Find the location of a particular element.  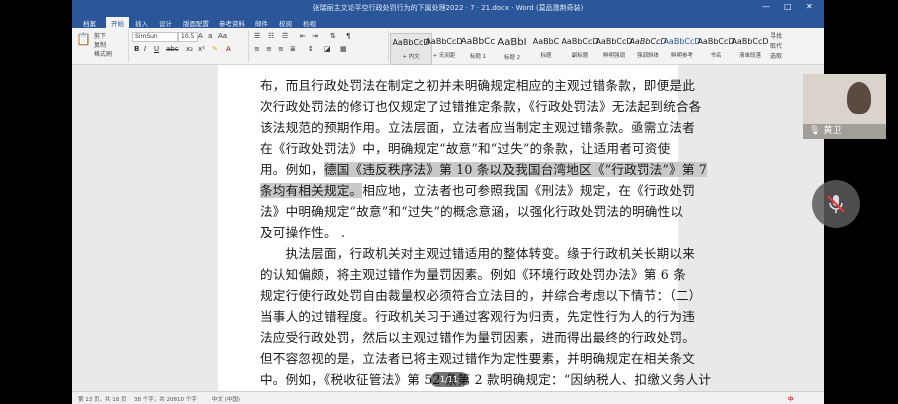

subscript-icon: x₂ is located at coordinates (189, 49).